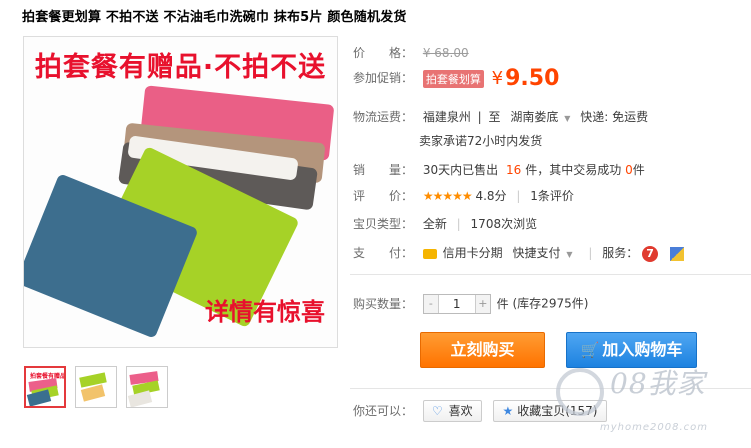 This screenshot has width=751, height=448. Describe the element at coordinates (580, 392) in the screenshot. I see `watermark-logo` at that location.